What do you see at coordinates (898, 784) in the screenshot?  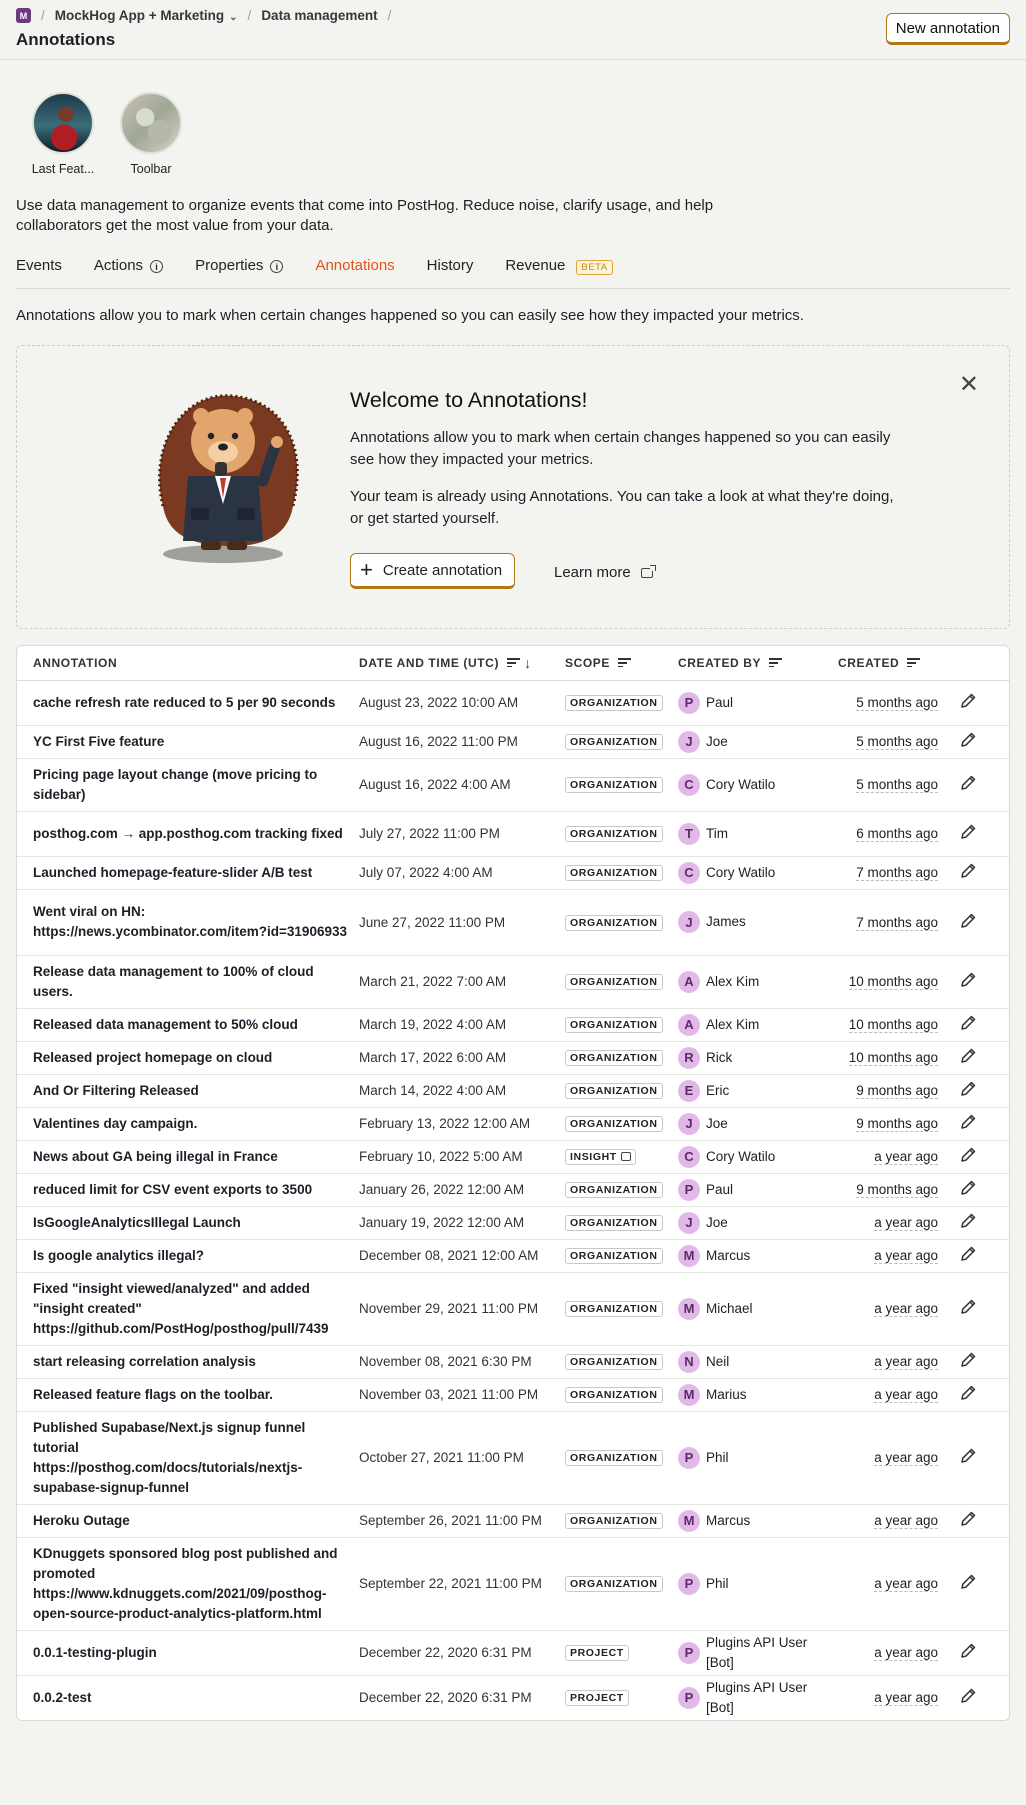 I see `annotation-created: 5 months ago` at bounding box center [898, 784].